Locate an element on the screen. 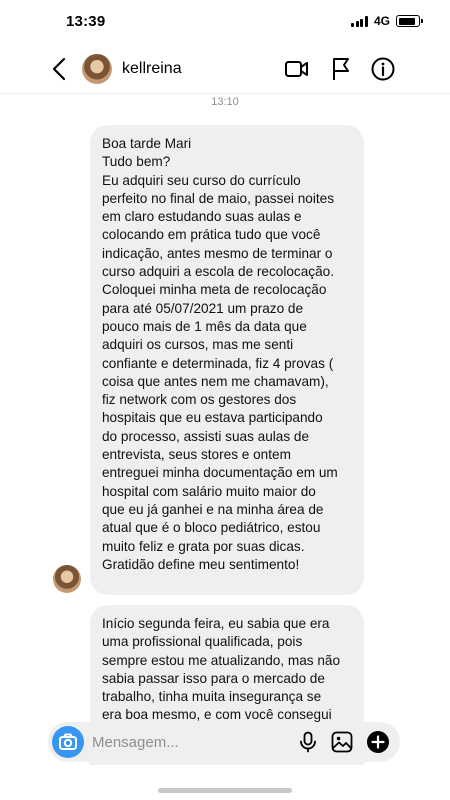 The height and width of the screenshot is (800, 450). message-line: Tudo bem? is located at coordinates (136, 162).